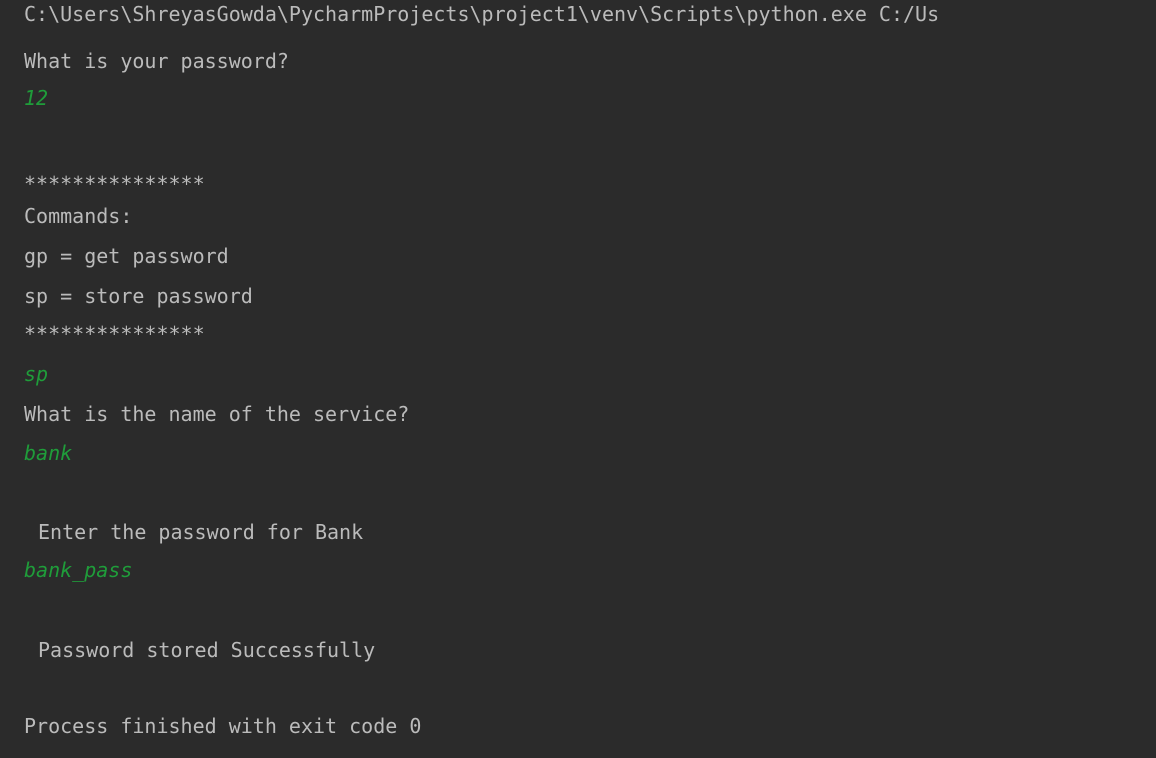 The width and height of the screenshot is (1156, 758). I want to click on console-command-sp: sp = store password, so click(138, 296).